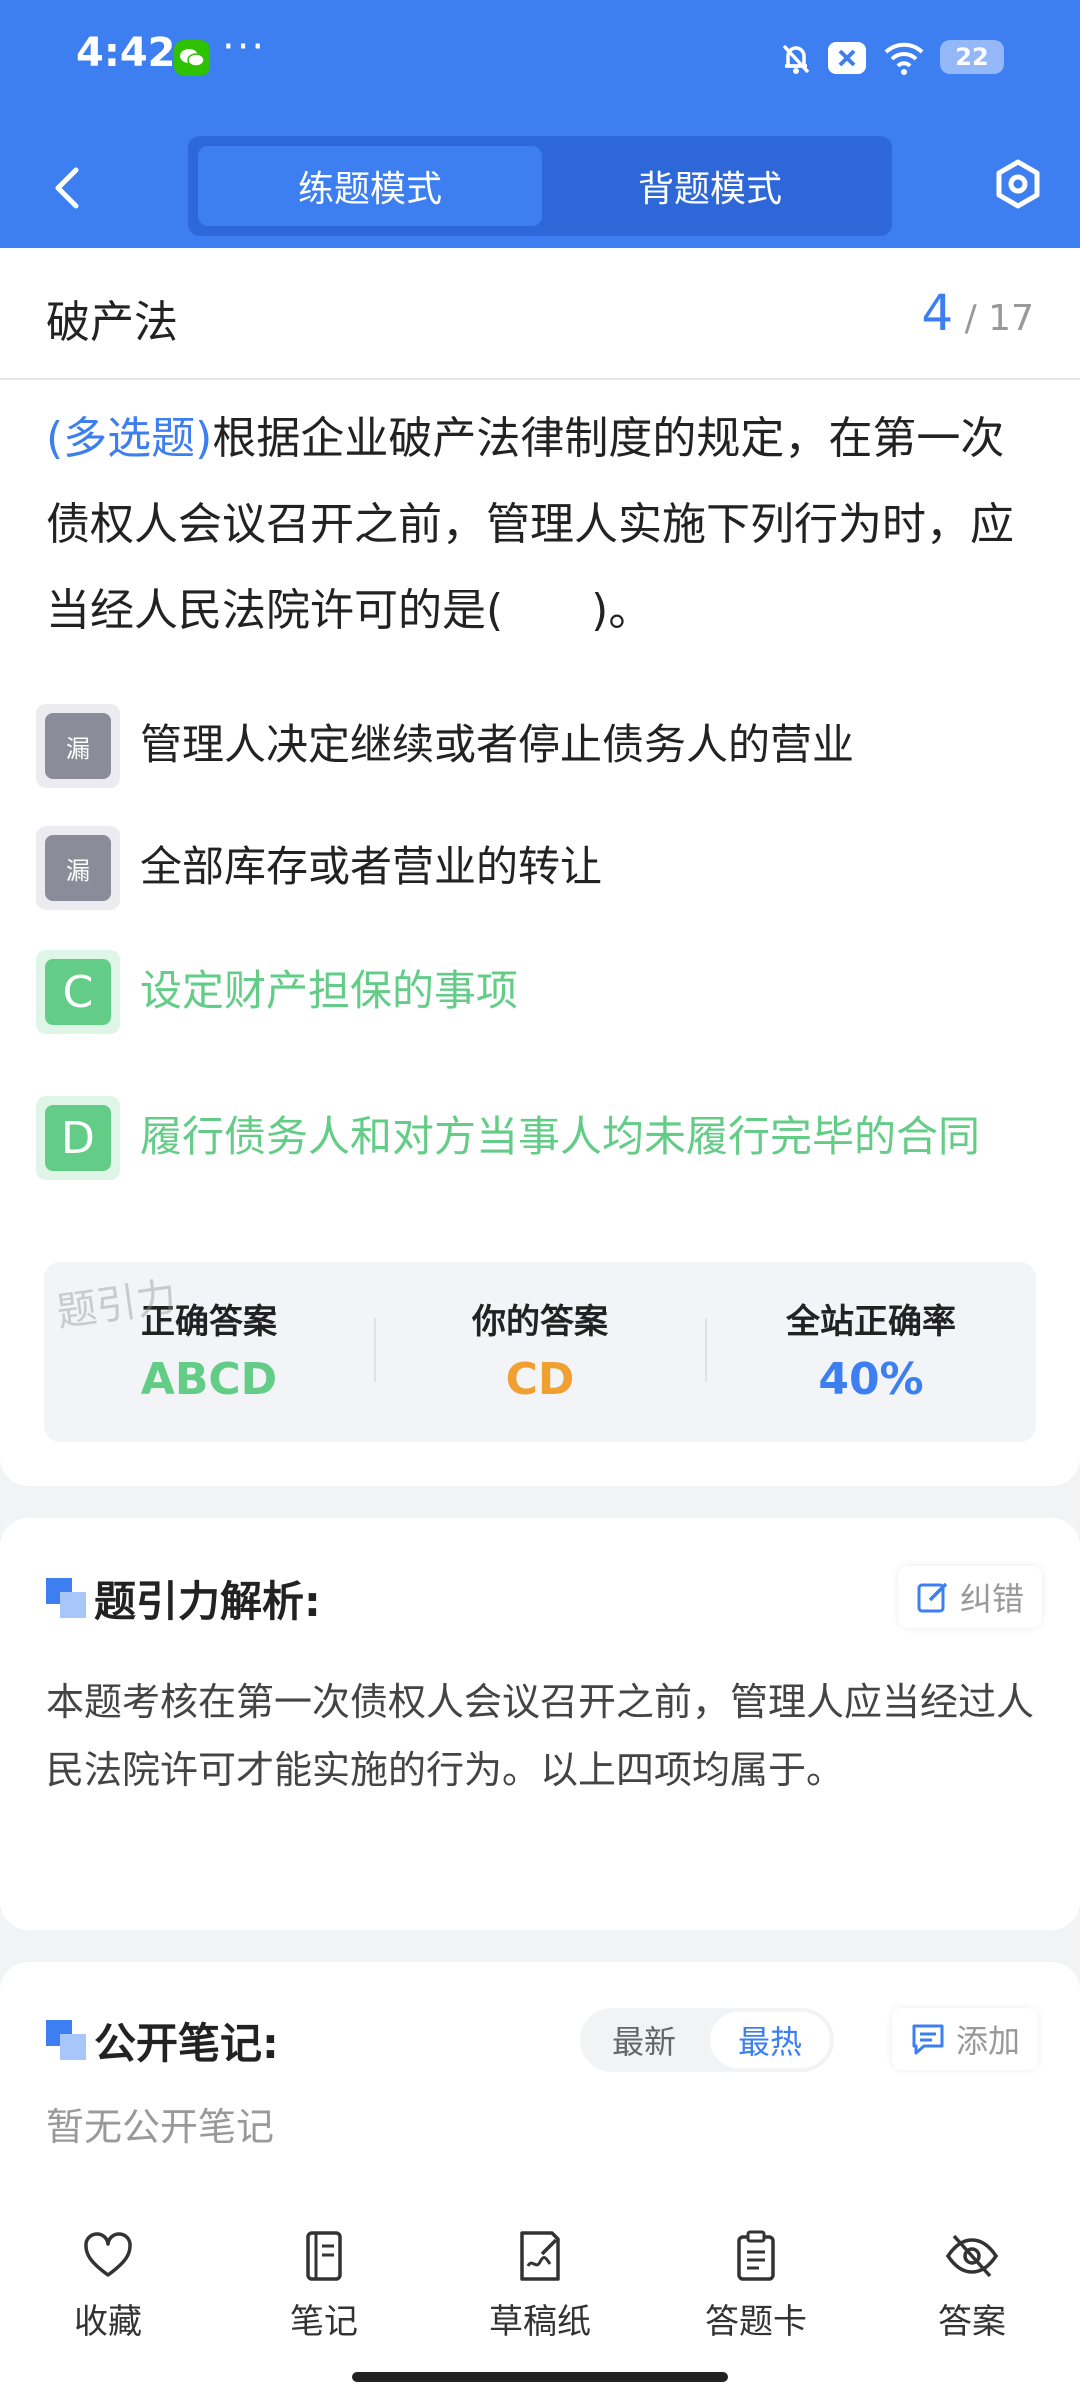 Image resolution: width=1080 pixels, height=2400 pixels. What do you see at coordinates (992, 1599) in the screenshot?
I see `report-error-label: 纠错` at bounding box center [992, 1599].